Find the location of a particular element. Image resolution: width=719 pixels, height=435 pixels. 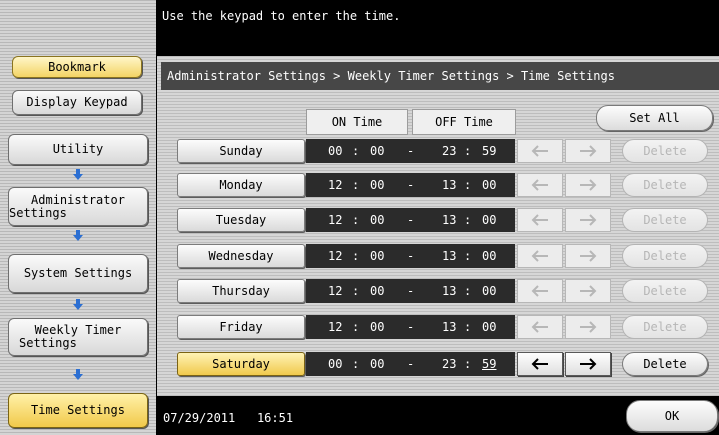

display-keypad-button: Display Keypad is located at coordinates (77, 102).